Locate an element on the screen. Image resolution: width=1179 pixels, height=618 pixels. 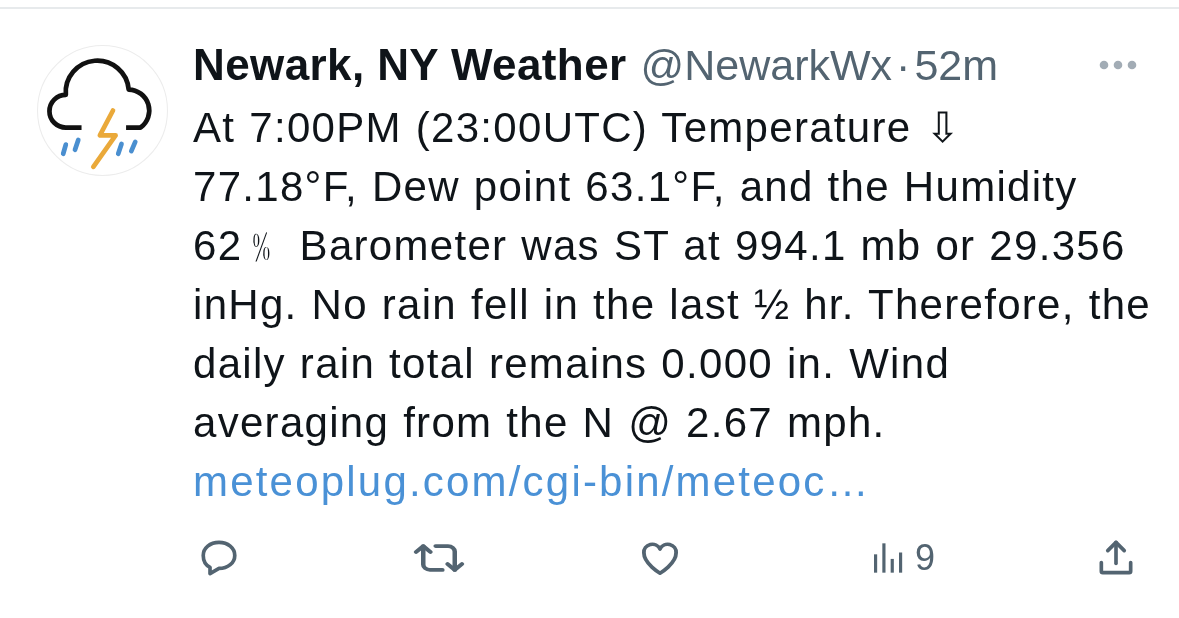
storm-cloud-icon is located at coordinates (102, 110).